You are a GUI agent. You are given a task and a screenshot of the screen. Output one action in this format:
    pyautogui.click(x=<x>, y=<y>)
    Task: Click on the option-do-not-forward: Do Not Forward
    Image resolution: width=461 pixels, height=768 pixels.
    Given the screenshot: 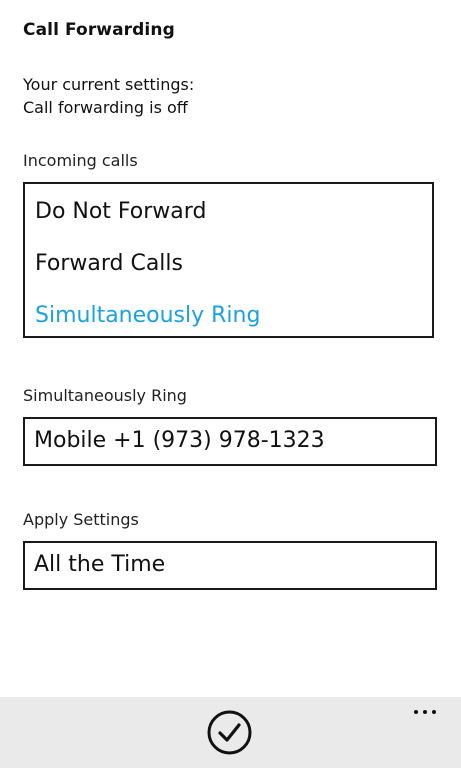 What is the action you would take?
    pyautogui.click(x=120, y=211)
    